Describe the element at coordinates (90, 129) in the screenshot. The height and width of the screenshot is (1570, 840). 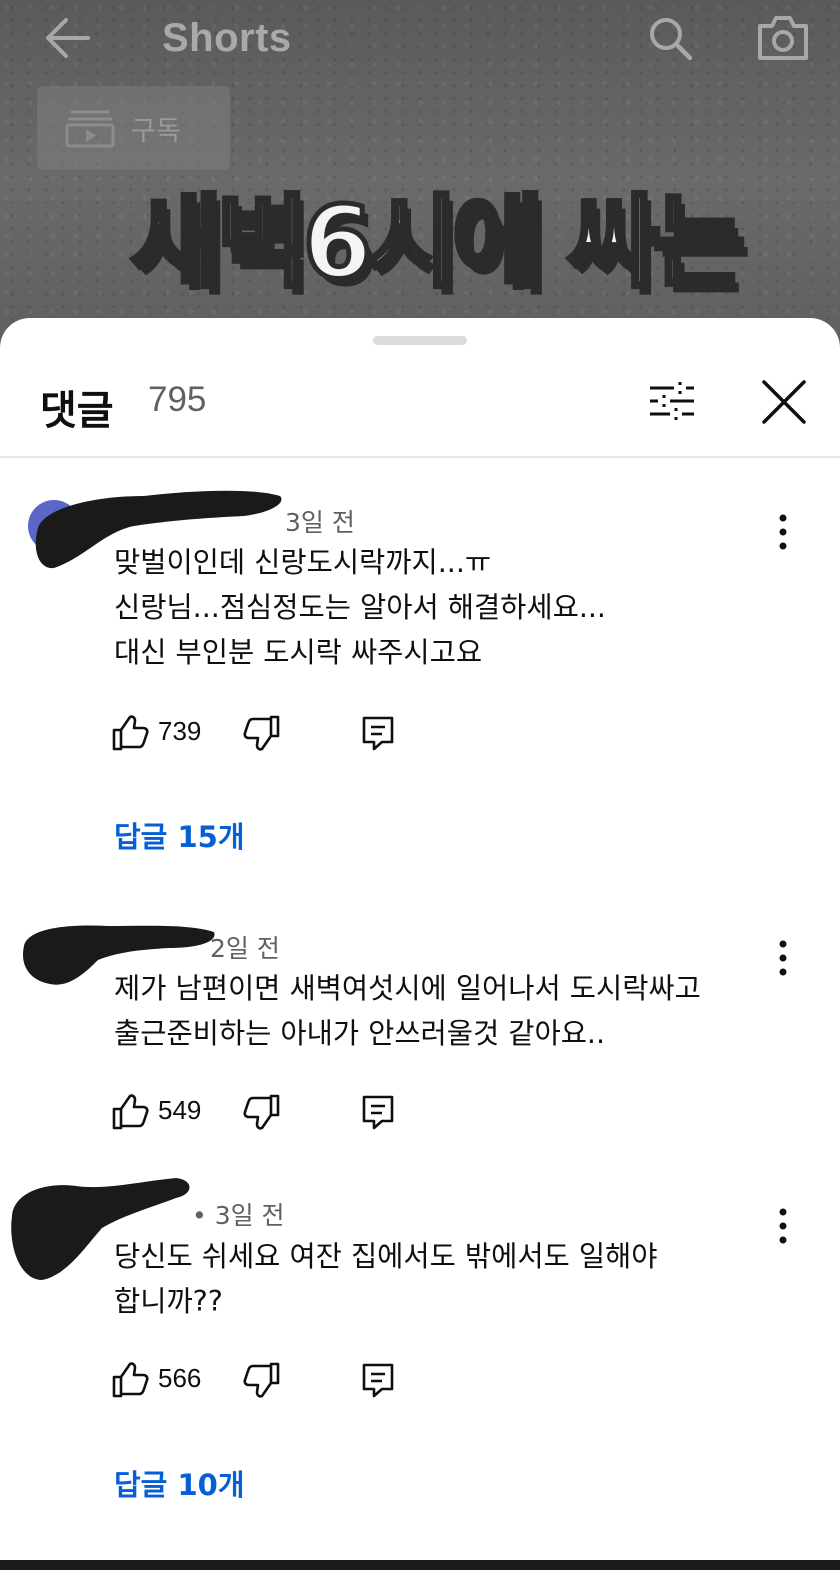
I see `subscriptions-icon` at that location.